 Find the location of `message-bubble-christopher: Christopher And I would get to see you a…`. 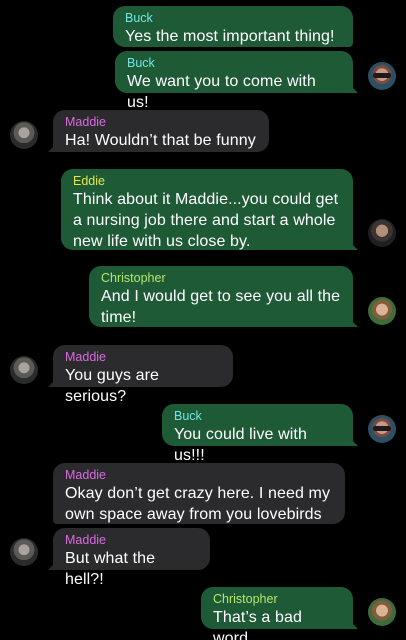

message-bubble-christopher: Christopher And I would get to see you a… is located at coordinates (221, 296).